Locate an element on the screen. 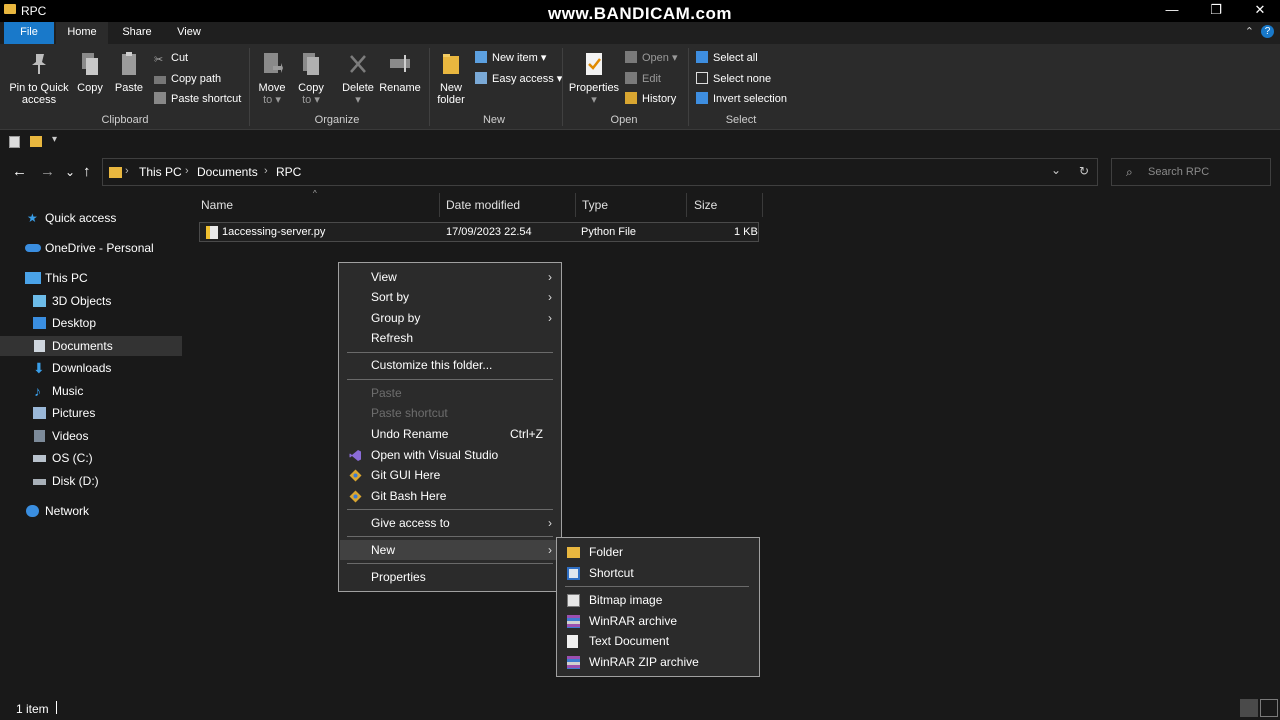  menu-item-group-by: Group by › is located at coordinates (450, 318).